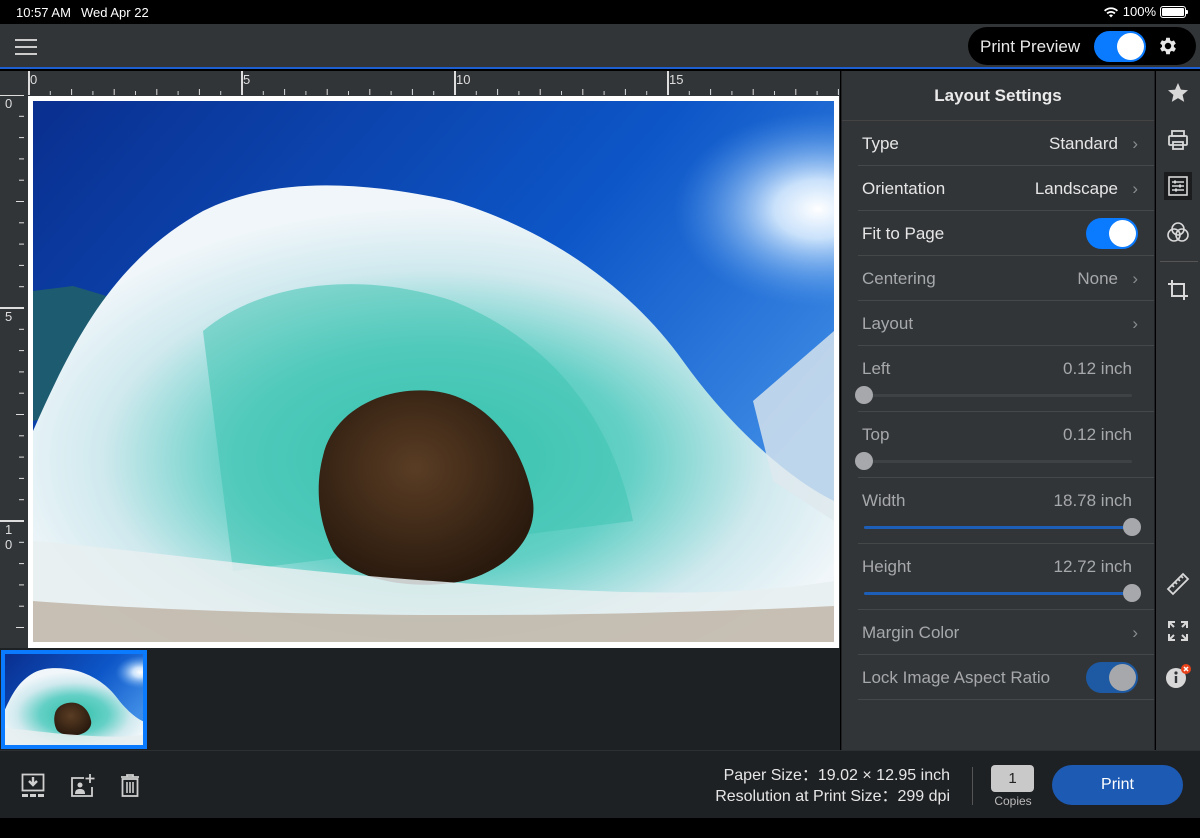 The height and width of the screenshot is (838, 1200). Describe the element at coordinates (1179, 261) in the screenshot. I see `rail-divider` at that location.